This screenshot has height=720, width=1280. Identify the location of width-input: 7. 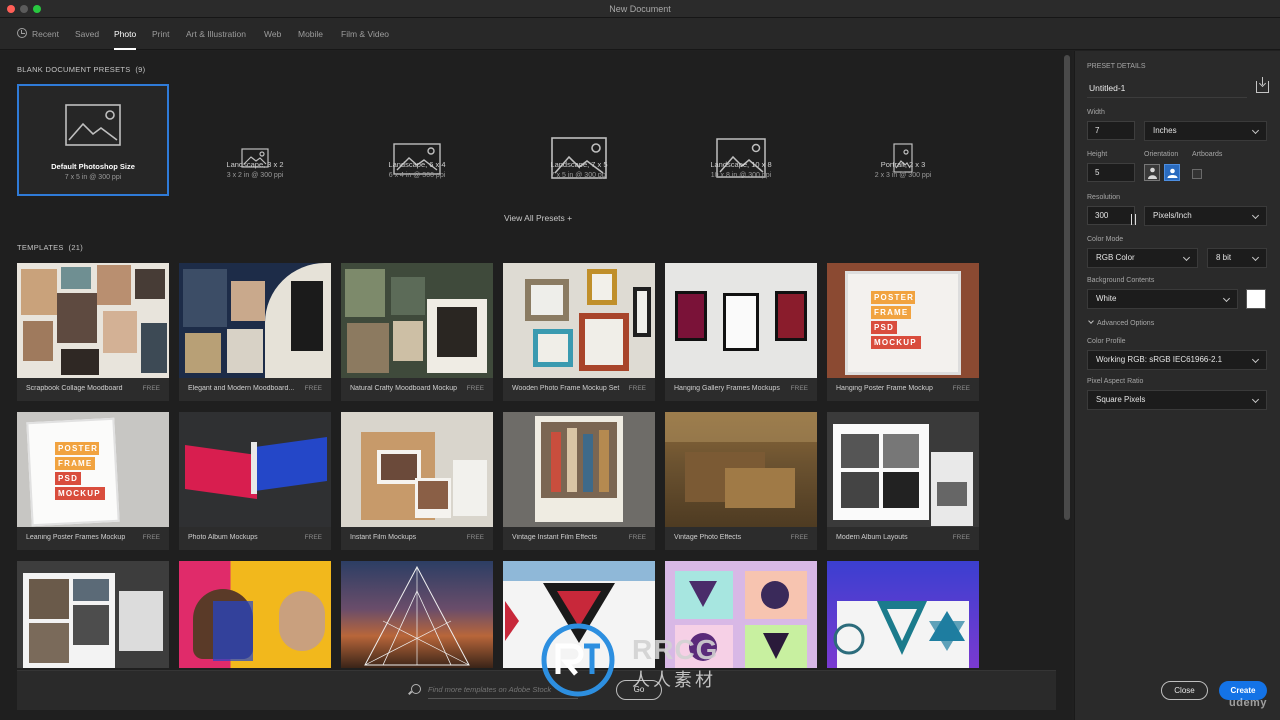
(1111, 130).